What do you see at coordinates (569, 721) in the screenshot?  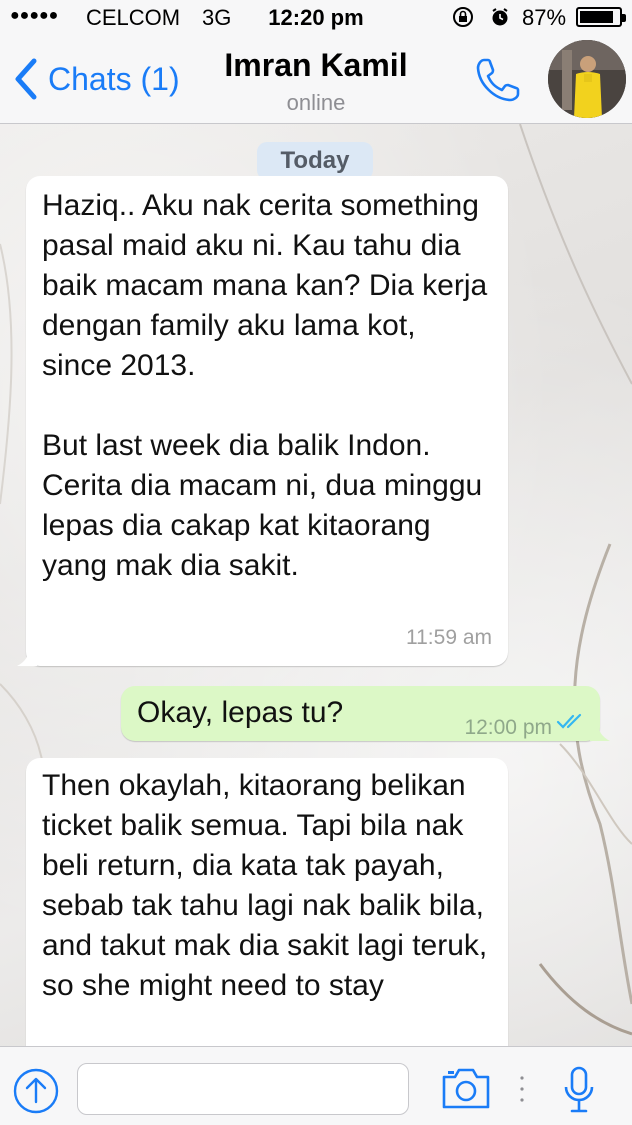 I see `read-receipt-icon` at bounding box center [569, 721].